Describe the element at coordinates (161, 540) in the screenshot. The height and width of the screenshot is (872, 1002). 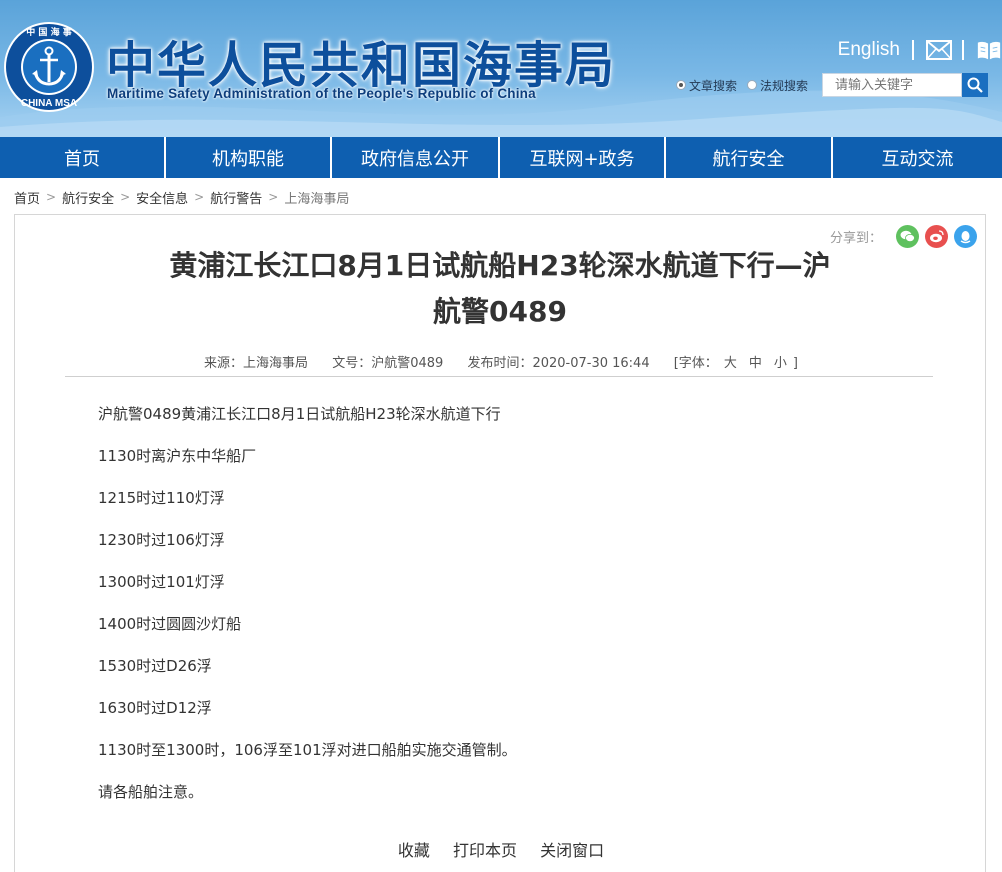
I see `article-paragraph: 1230时过106灯浮` at that location.